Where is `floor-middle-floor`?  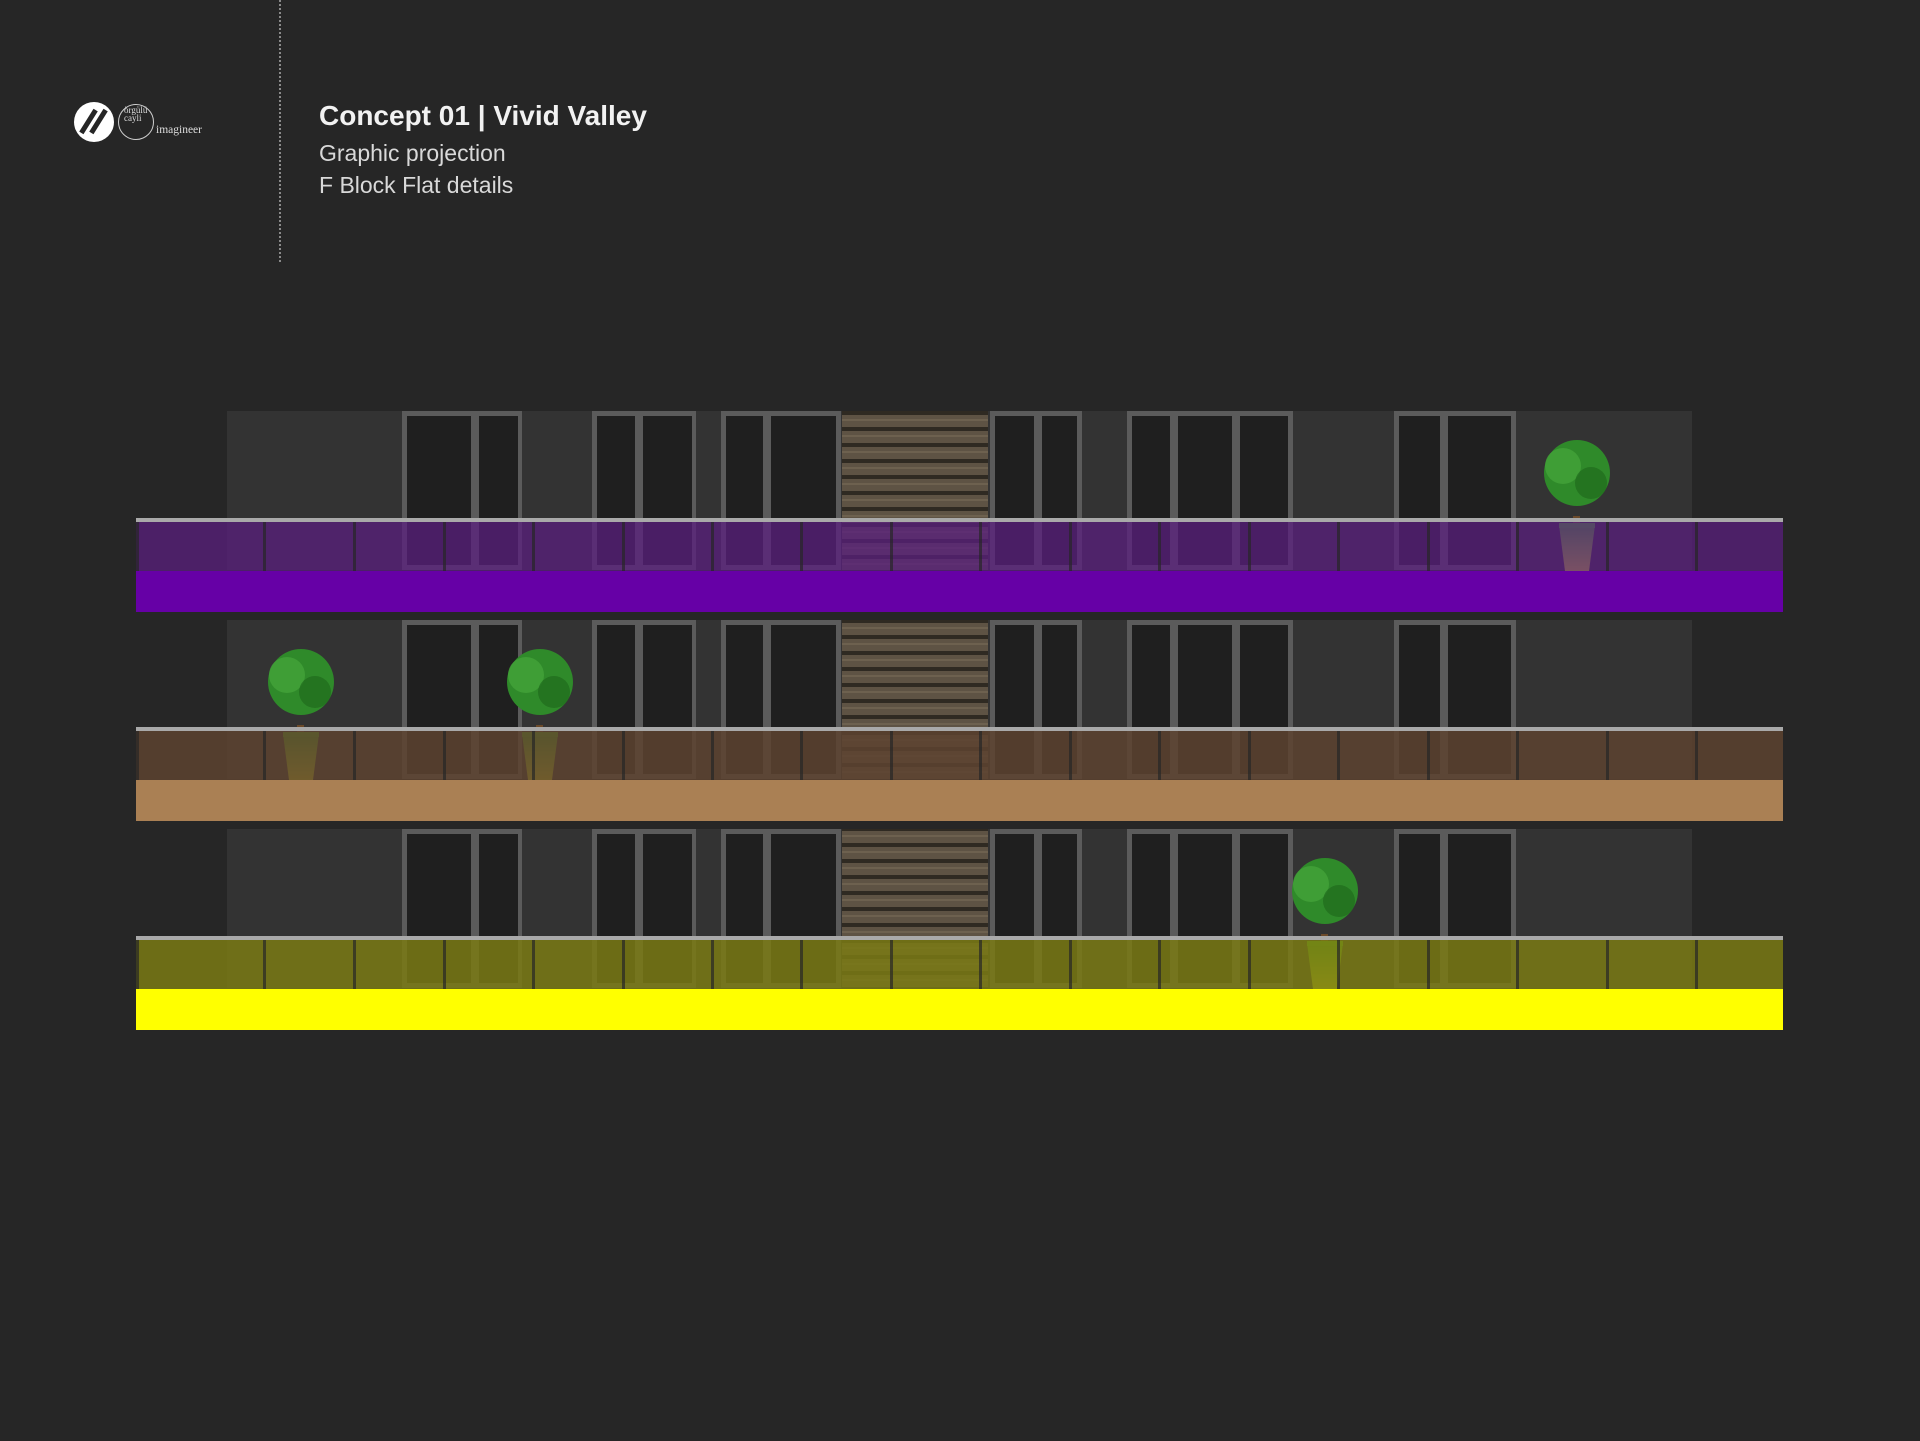 floor-middle-floor is located at coordinates (961, 720).